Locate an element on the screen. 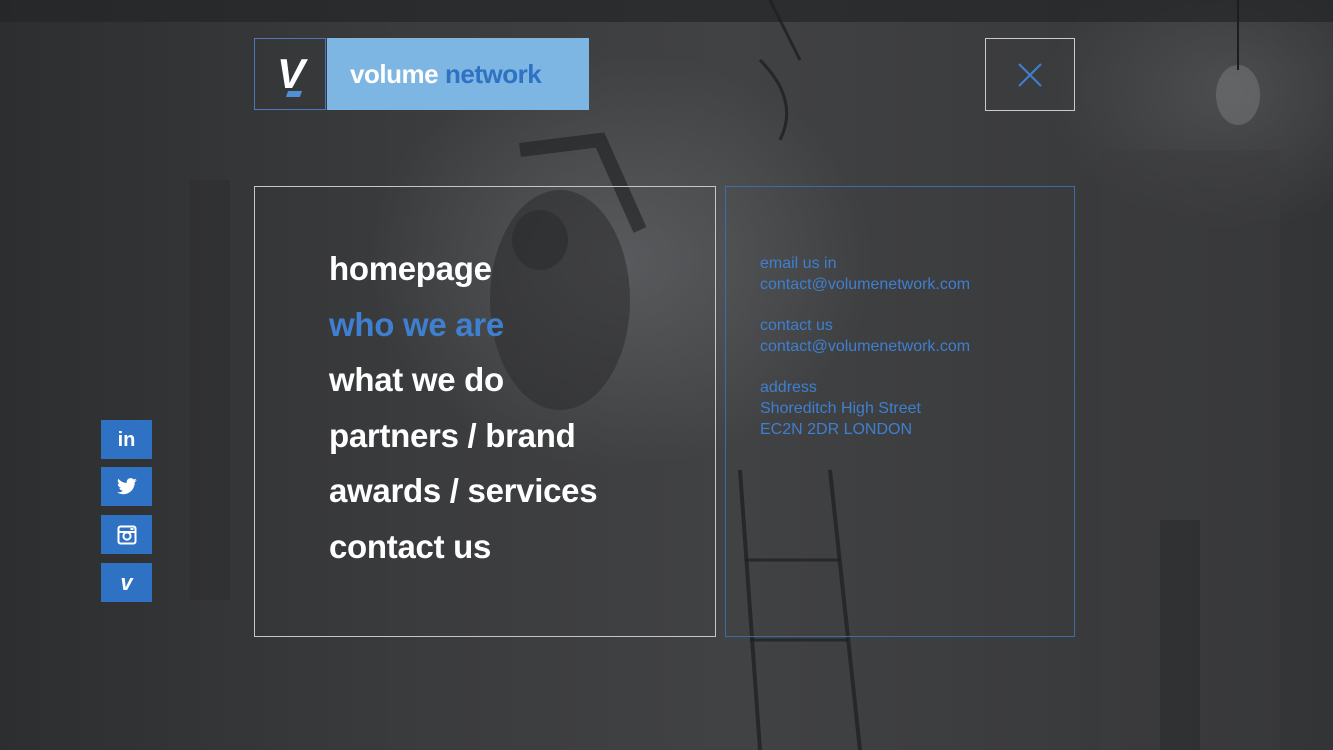  brand-name-part1: volume is located at coordinates (394, 73).